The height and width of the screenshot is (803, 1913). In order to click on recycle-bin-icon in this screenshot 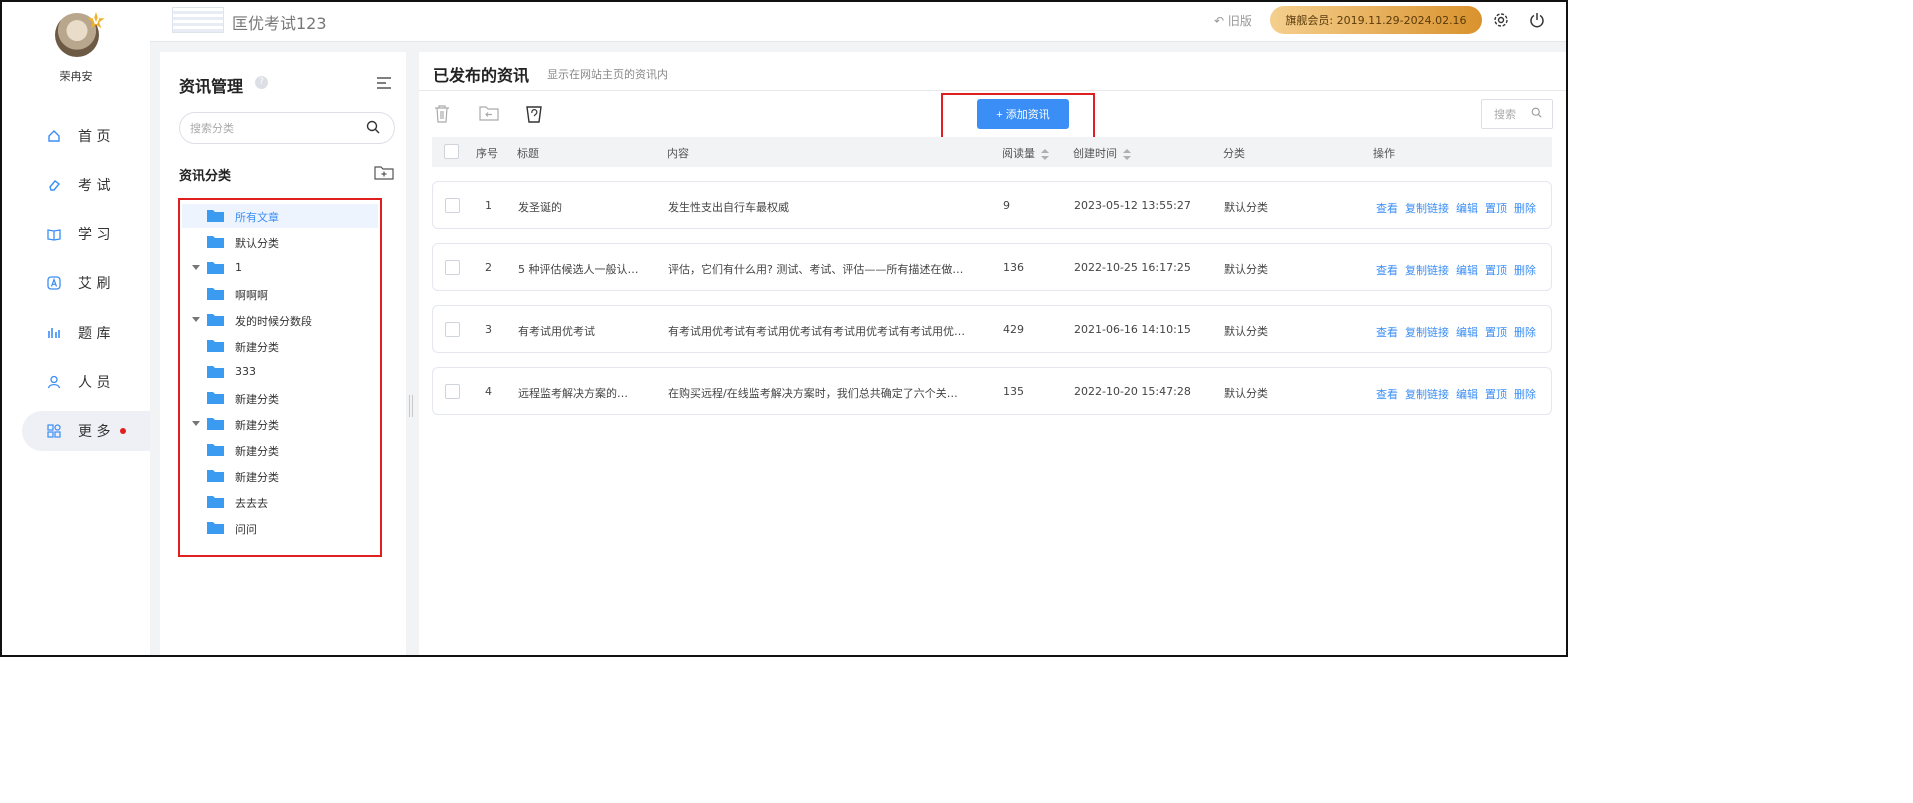, I will do `click(535, 114)`.